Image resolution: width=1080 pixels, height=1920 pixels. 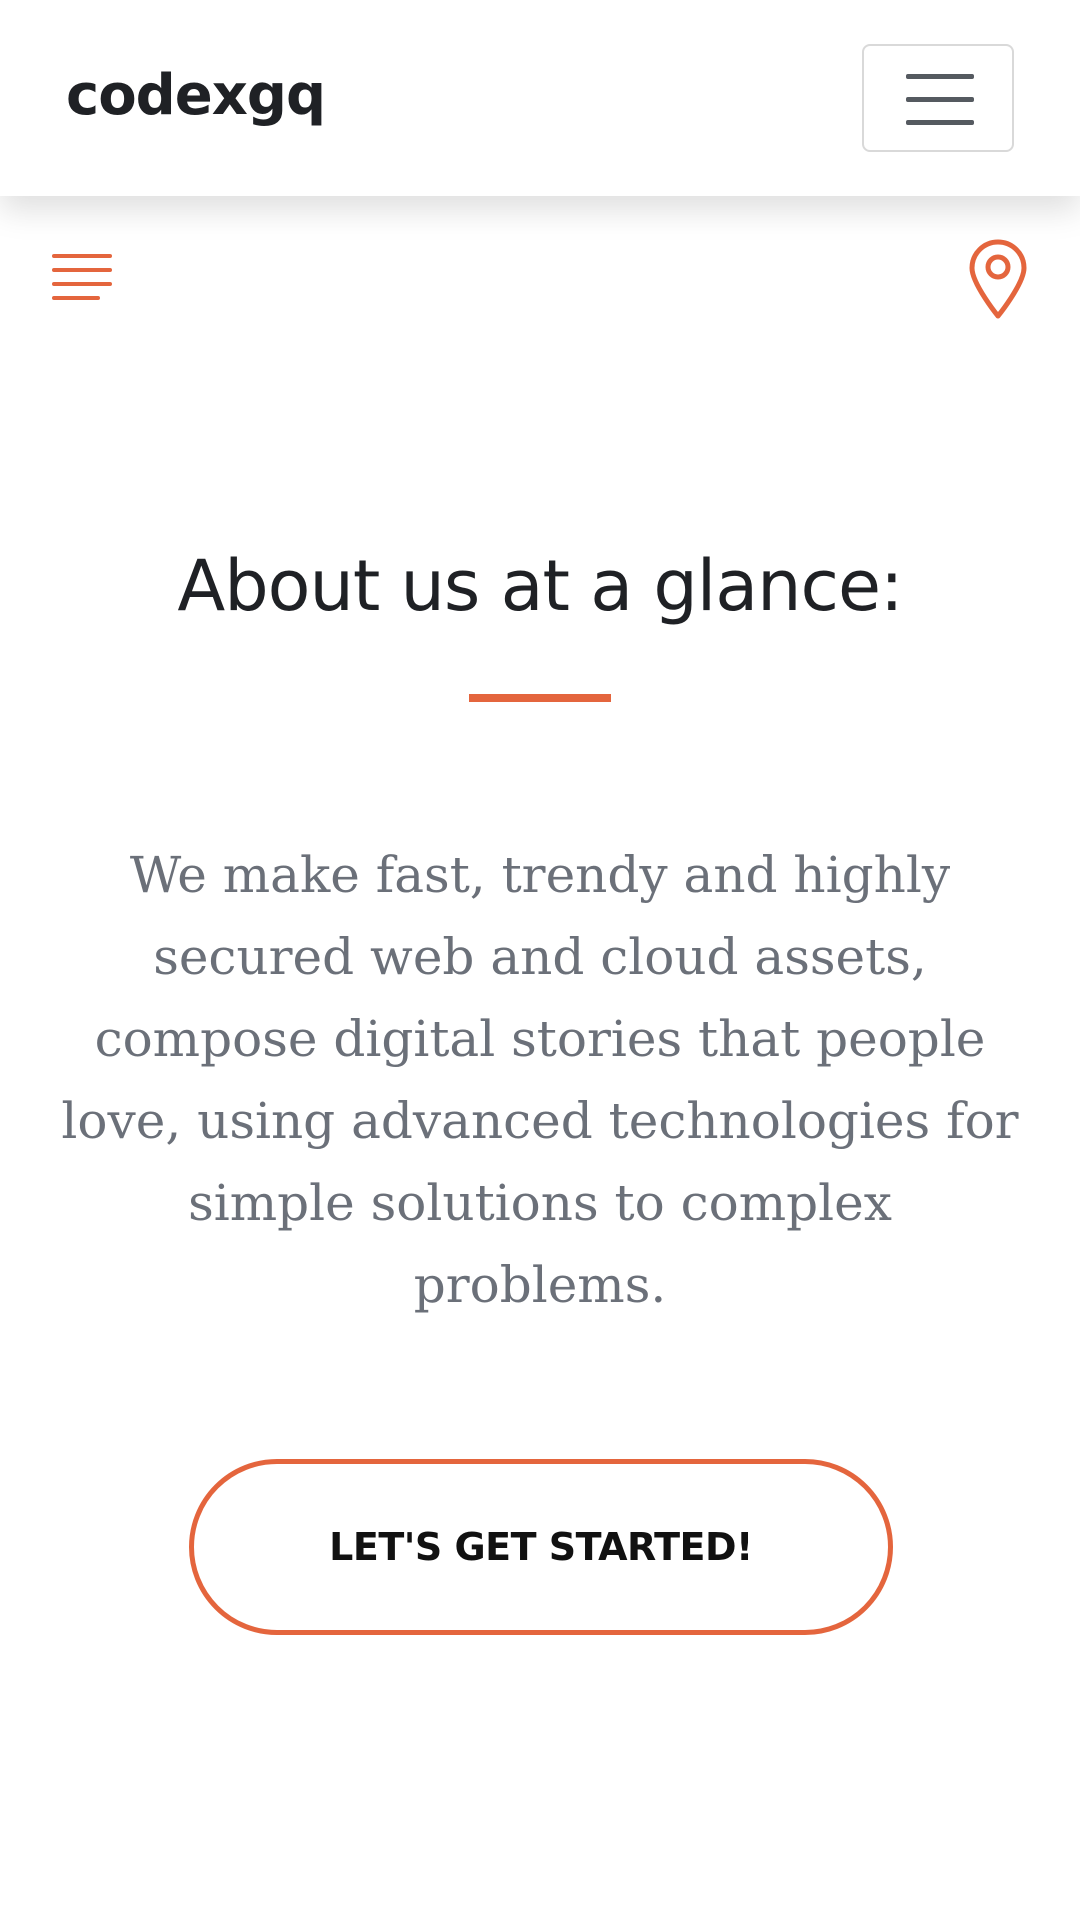 What do you see at coordinates (541, 1547) in the screenshot?
I see `get-started-button: LET'S GET STARTED!` at bounding box center [541, 1547].